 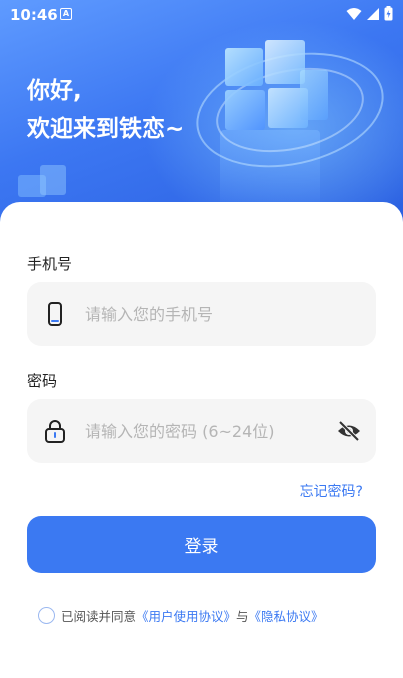 What do you see at coordinates (42, 381) in the screenshot?
I see `password-label: 密码` at bounding box center [42, 381].